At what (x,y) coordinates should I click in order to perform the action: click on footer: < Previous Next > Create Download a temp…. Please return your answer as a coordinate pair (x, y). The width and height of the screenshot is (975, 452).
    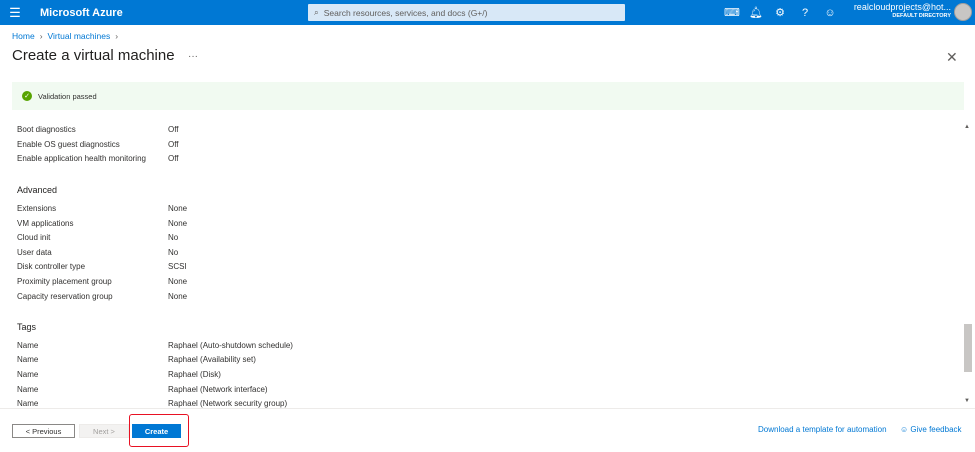
    Looking at the image, I should click on (487, 430).